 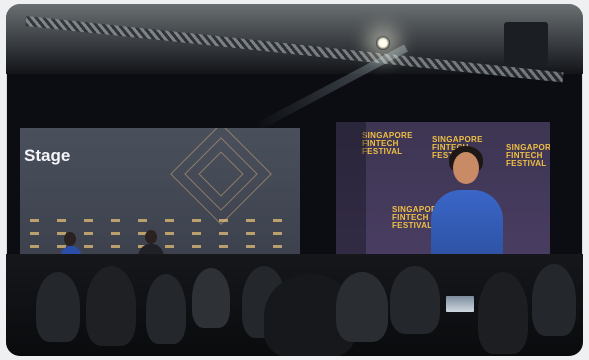 What do you see at coordinates (383, 43) in the screenshot?
I see `spotlight` at bounding box center [383, 43].